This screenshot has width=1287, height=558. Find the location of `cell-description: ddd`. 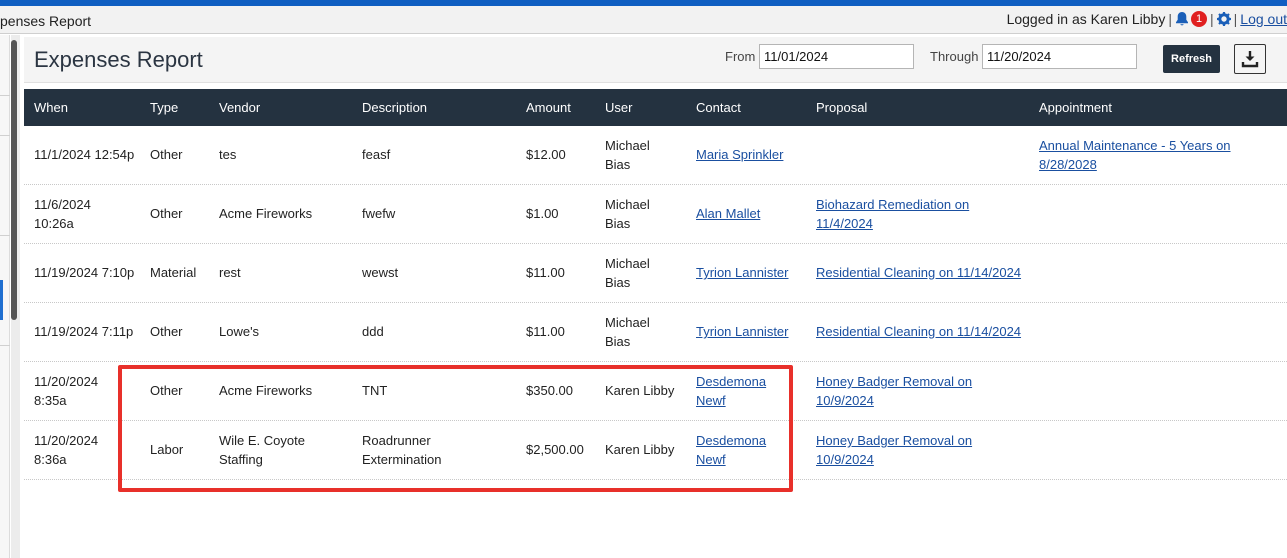

cell-description: ddd is located at coordinates (373, 331).